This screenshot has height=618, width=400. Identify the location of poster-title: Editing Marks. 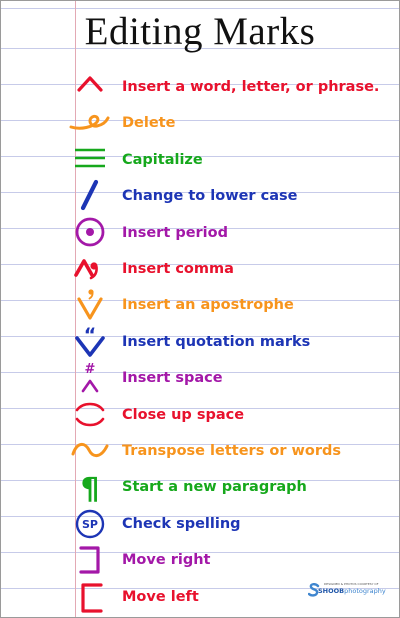
(200, 31).